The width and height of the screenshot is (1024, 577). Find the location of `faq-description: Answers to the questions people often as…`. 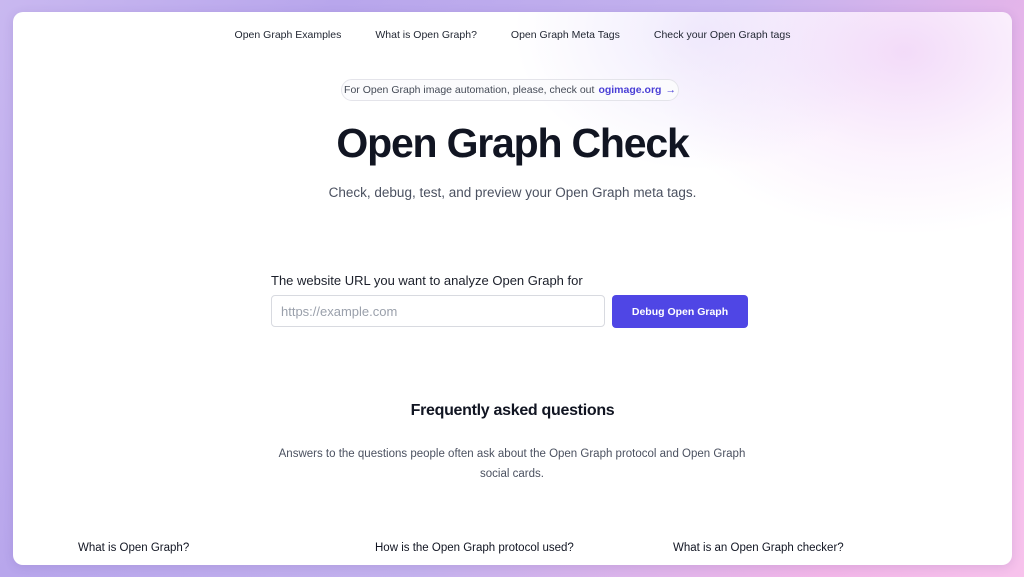

faq-description: Answers to the questions people often as… is located at coordinates (512, 464).